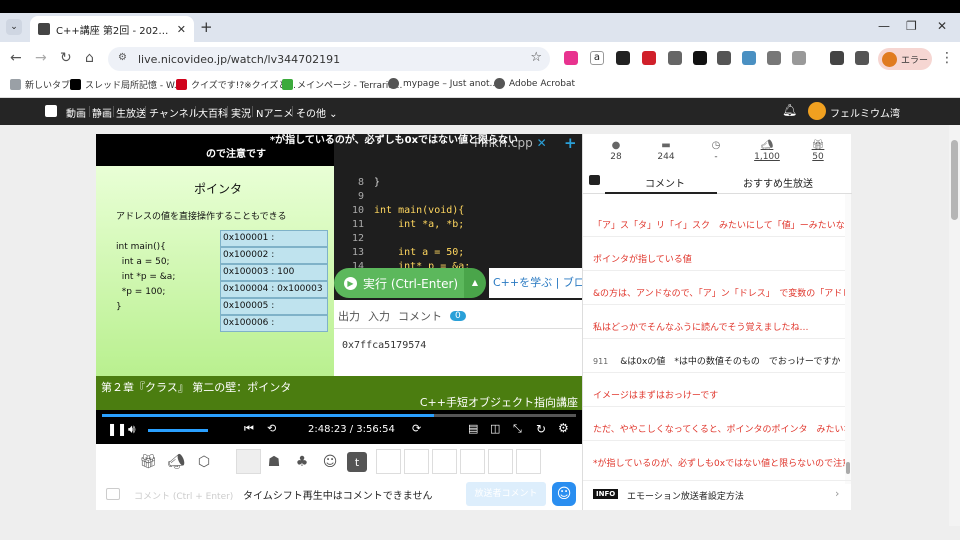  What do you see at coordinates (132, 429) in the screenshot?
I see `volume-icon: 🔊︎` at bounding box center [132, 429].